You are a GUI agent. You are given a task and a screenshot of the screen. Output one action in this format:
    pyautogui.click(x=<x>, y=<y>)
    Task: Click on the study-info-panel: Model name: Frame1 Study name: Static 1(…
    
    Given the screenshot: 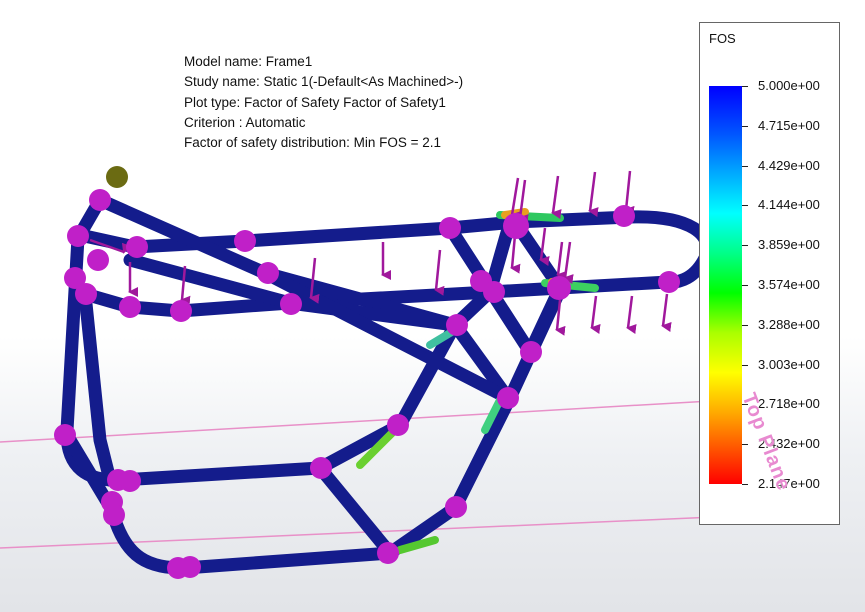 What is the action you would take?
    pyautogui.click(x=323, y=102)
    